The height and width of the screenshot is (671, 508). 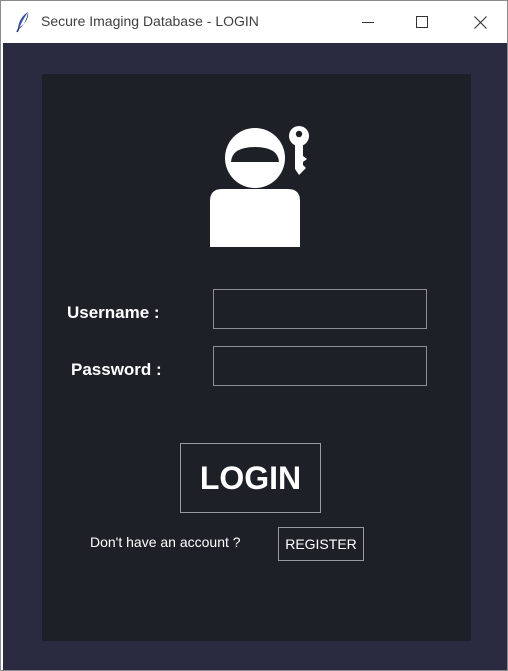 I want to click on password-input, so click(x=320, y=366).